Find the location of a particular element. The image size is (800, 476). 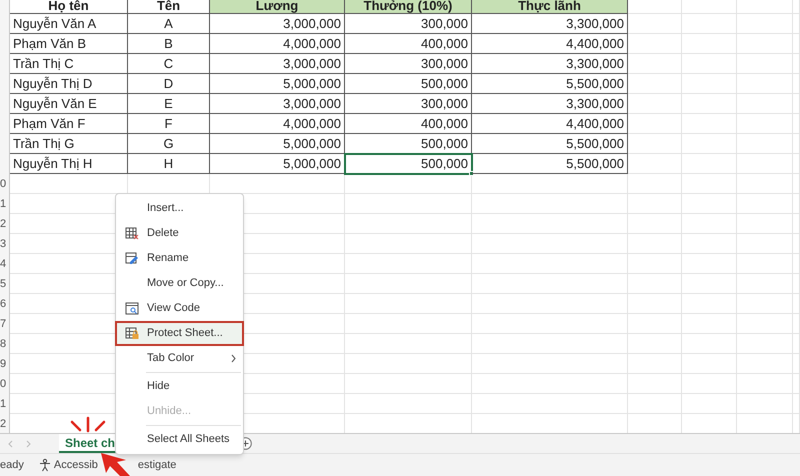

table-cell: 300,000 is located at coordinates (408, 24).